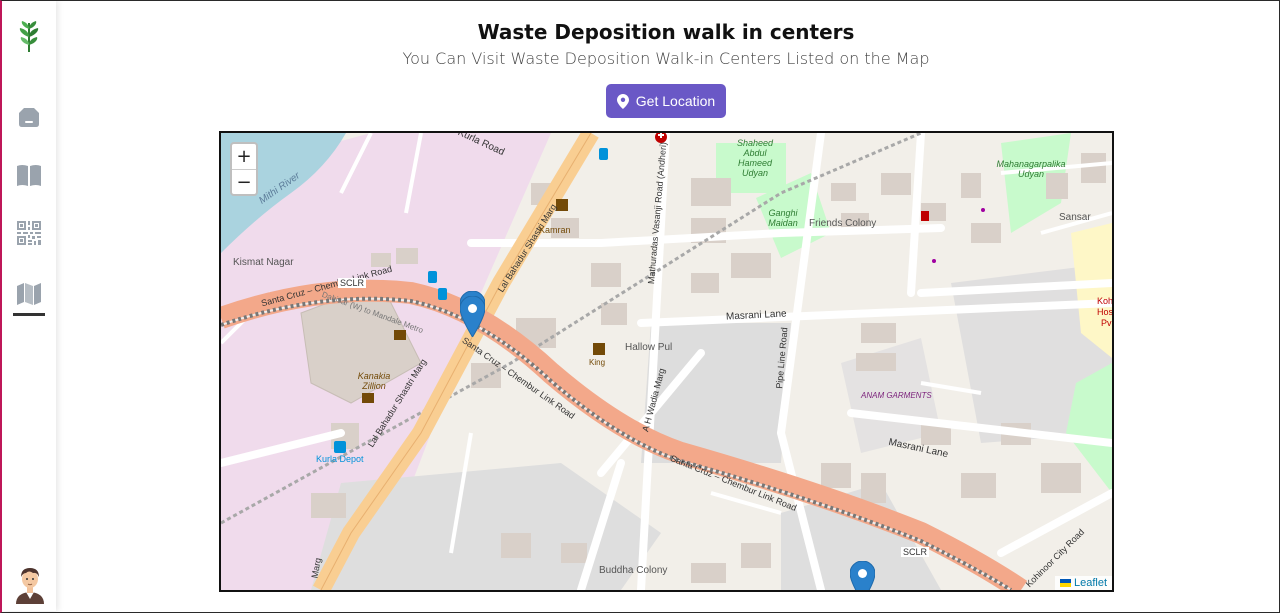  Describe the element at coordinates (1090, 583) in the screenshot. I see `leaflet-link: Leaflet` at that location.